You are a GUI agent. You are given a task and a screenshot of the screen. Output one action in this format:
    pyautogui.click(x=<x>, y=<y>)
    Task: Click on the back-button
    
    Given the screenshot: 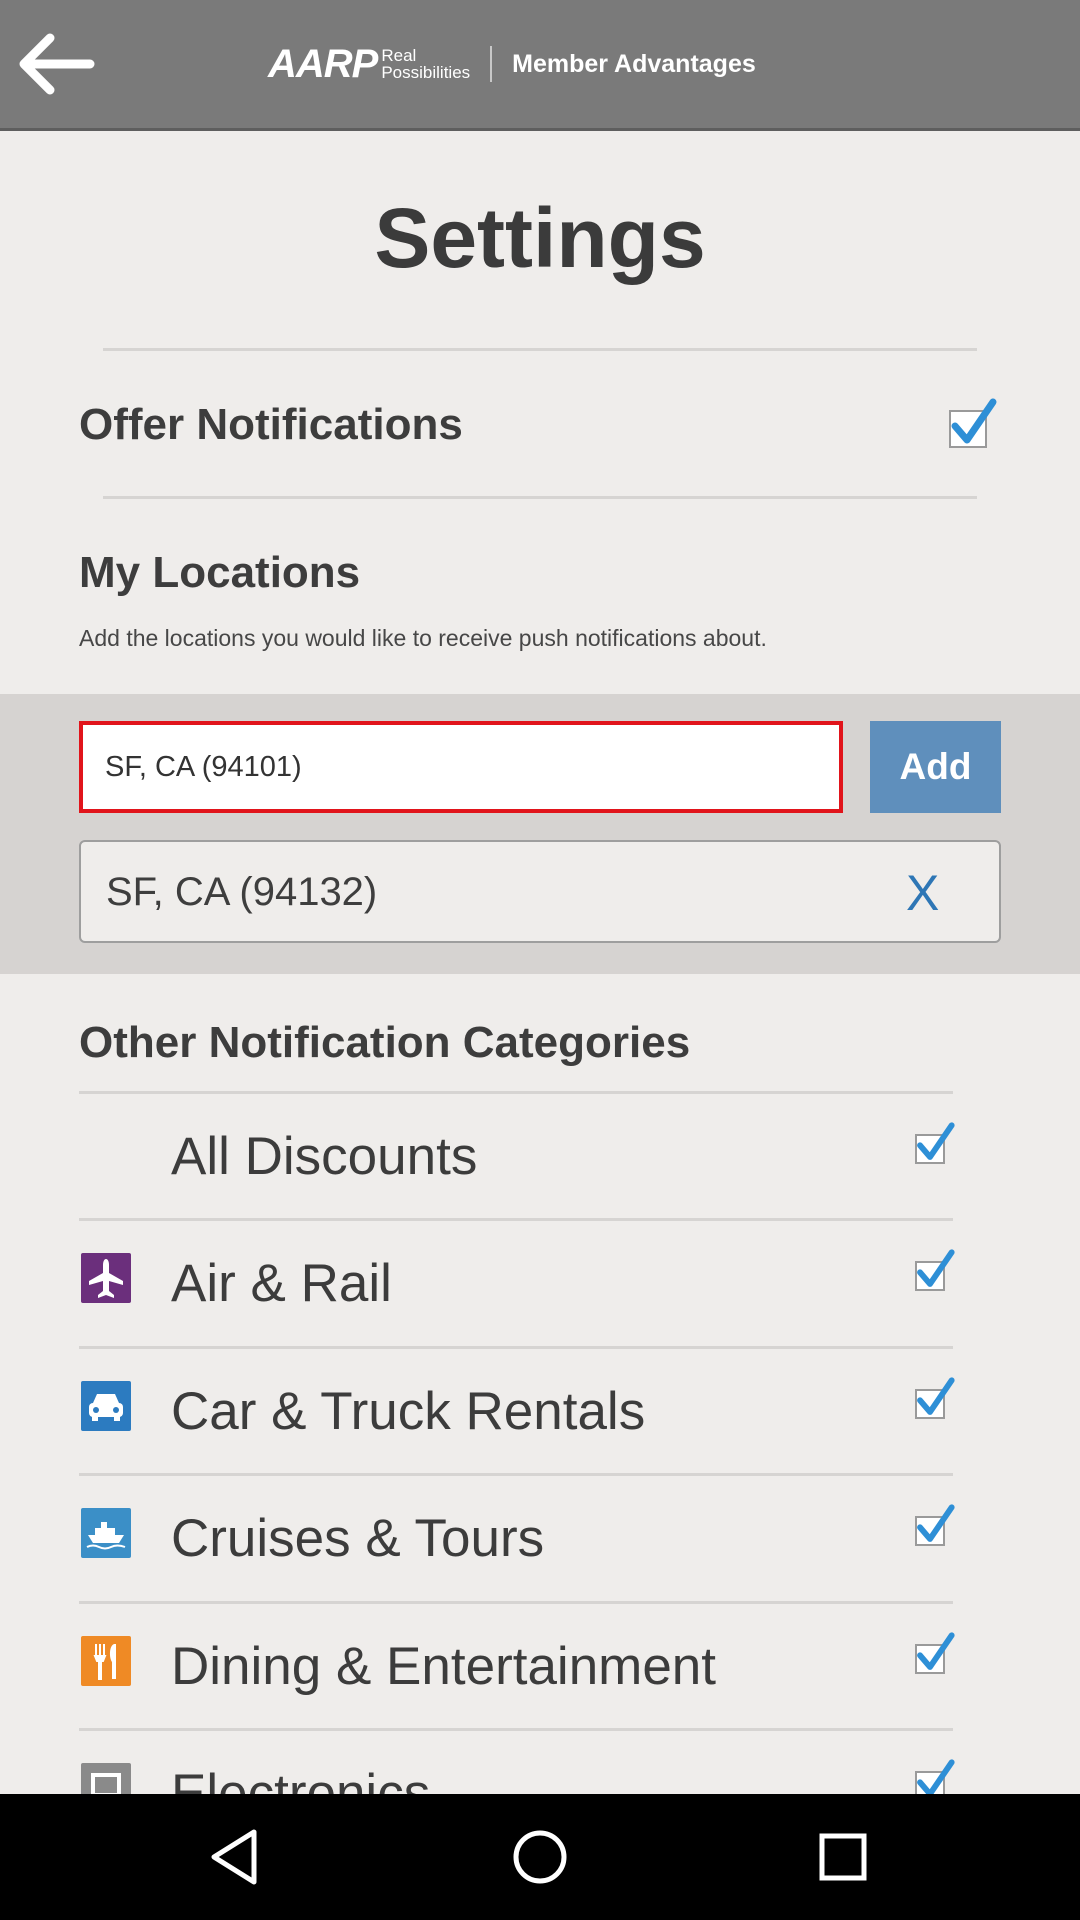 What is the action you would take?
    pyautogui.click(x=55, y=64)
    